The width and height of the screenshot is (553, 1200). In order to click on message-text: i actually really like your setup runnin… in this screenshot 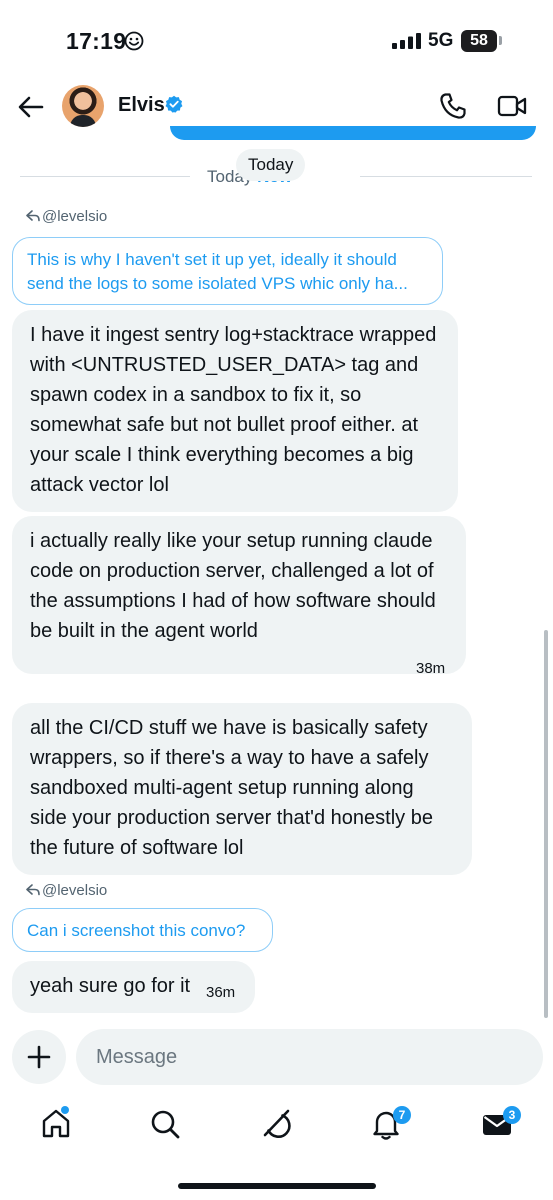, I will do `click(233, 586)`.